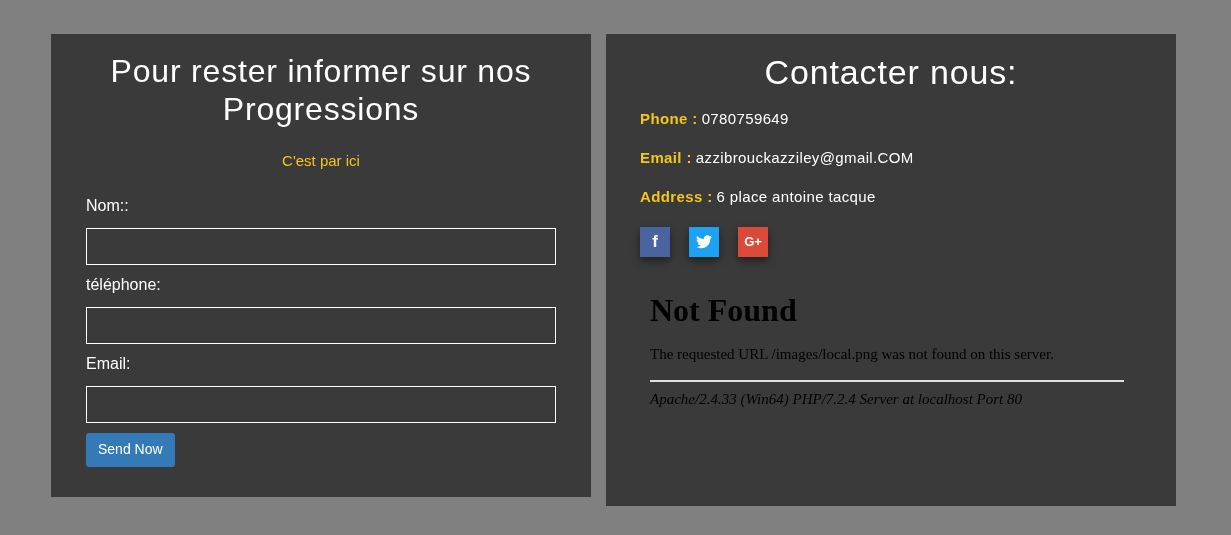  What do you see at coordinates (745, 119) in the screenshot?
I see `contact-value: 0780759649` at bounding box center [745, 119].